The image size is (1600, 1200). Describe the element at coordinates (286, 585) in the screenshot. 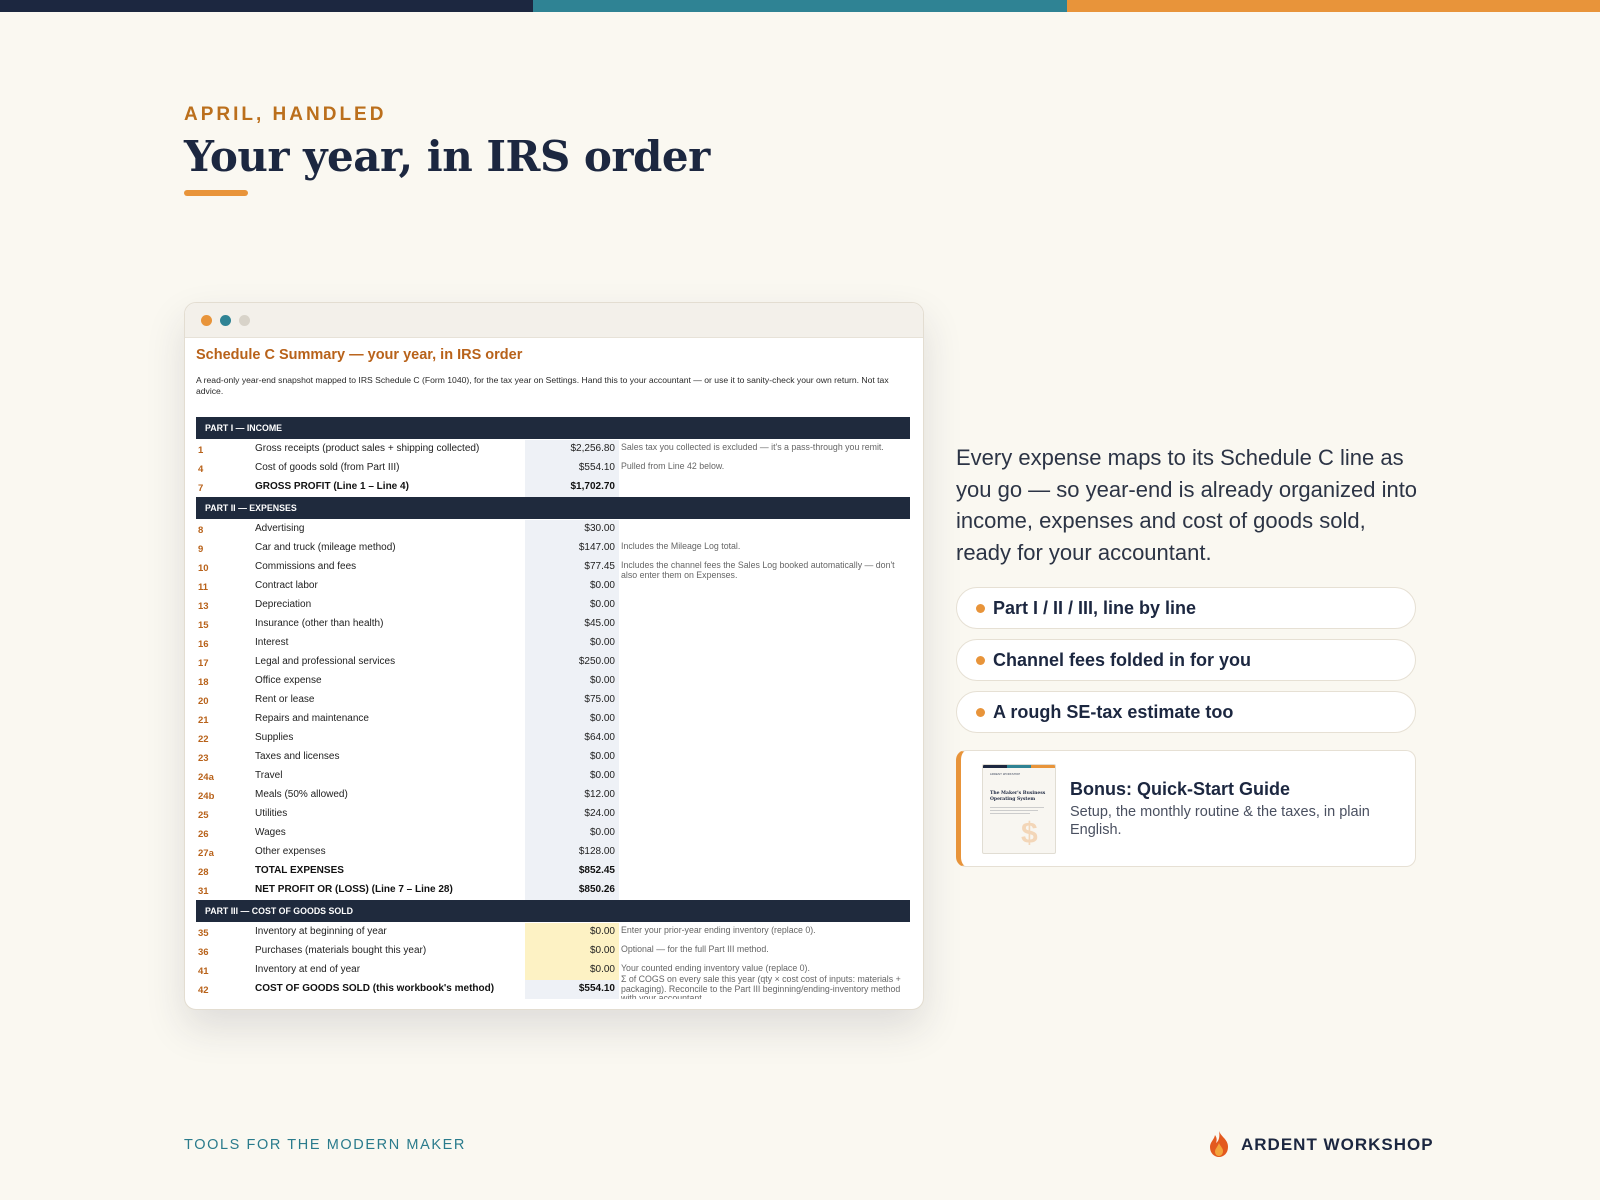

I see `line-label: Contract labor` at that location.